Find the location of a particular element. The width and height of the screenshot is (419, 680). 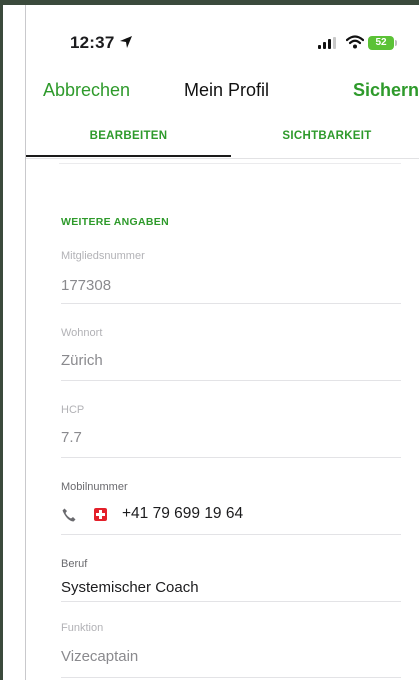

wifi-icon is located at coordinates (355, 42).